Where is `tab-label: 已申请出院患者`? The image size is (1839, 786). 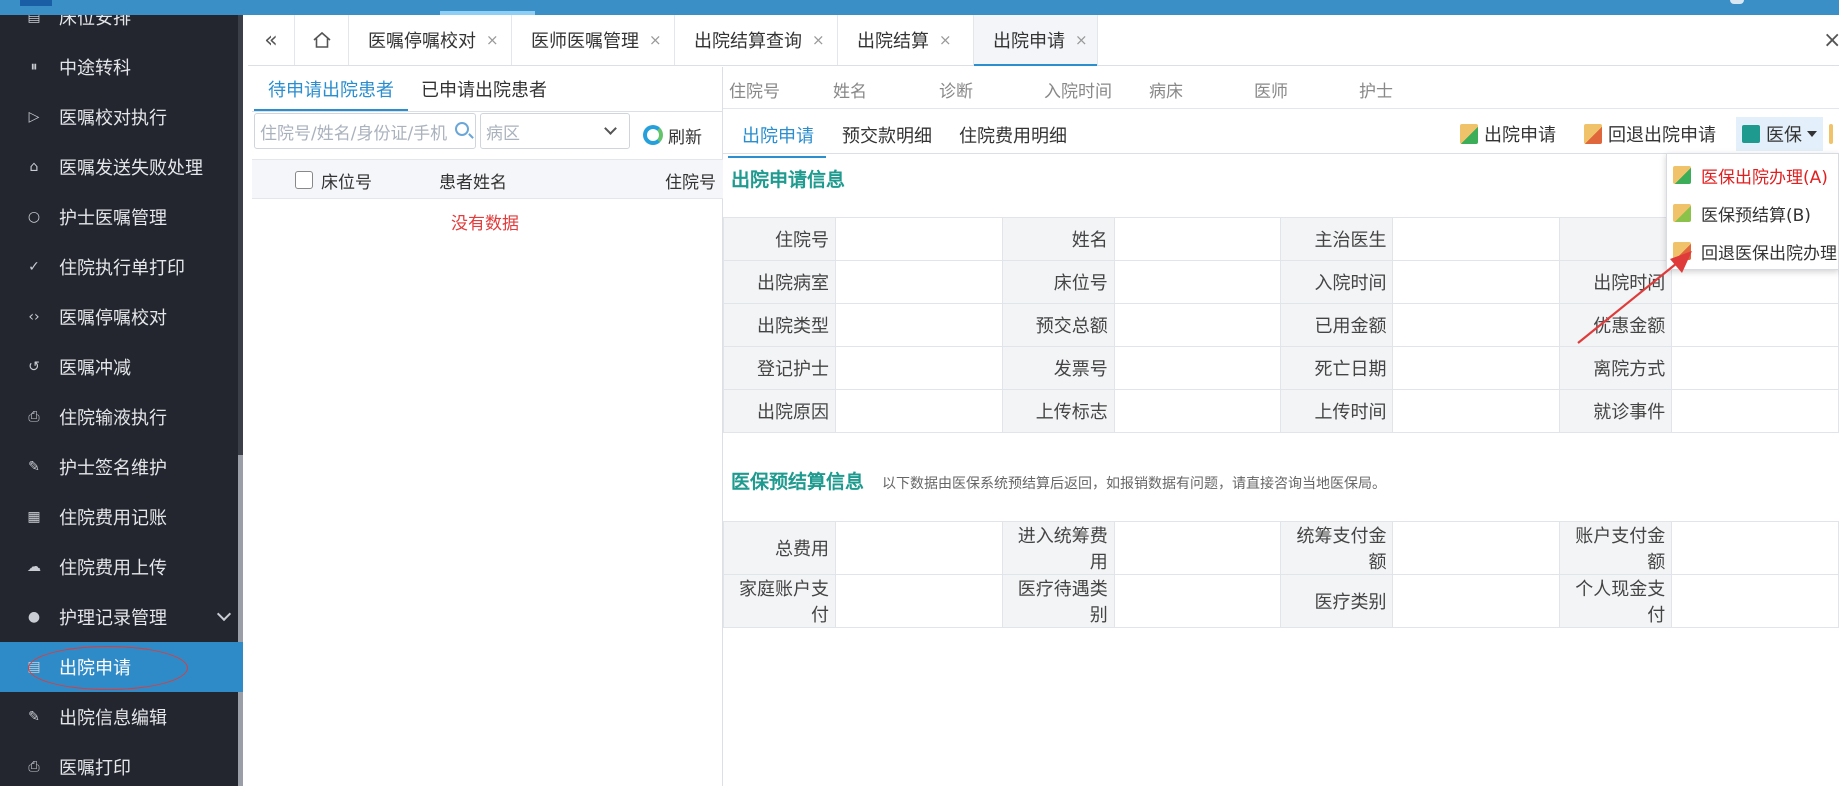 tab-label: 已申请出院患者 is located at coordinates (484, 90).